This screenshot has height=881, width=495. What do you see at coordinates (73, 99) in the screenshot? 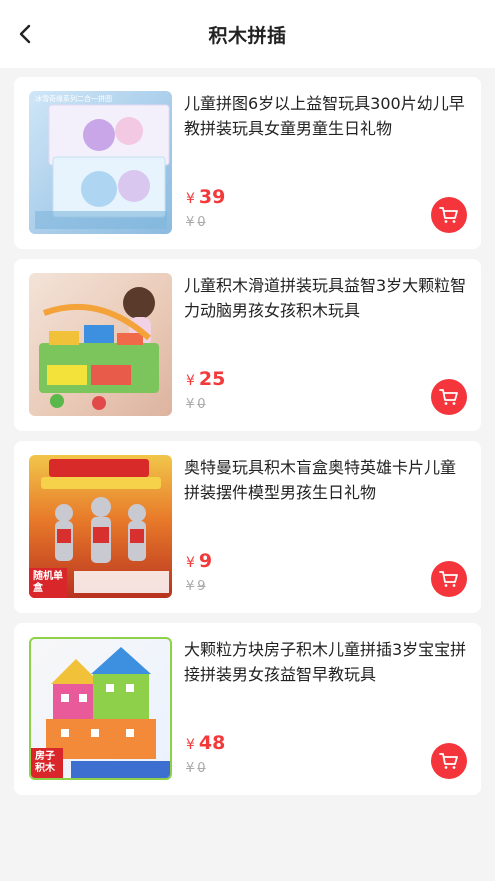
I see `image-caption: 冰雪奇缘系列二合一拼图` at bounding box center [73, 99].